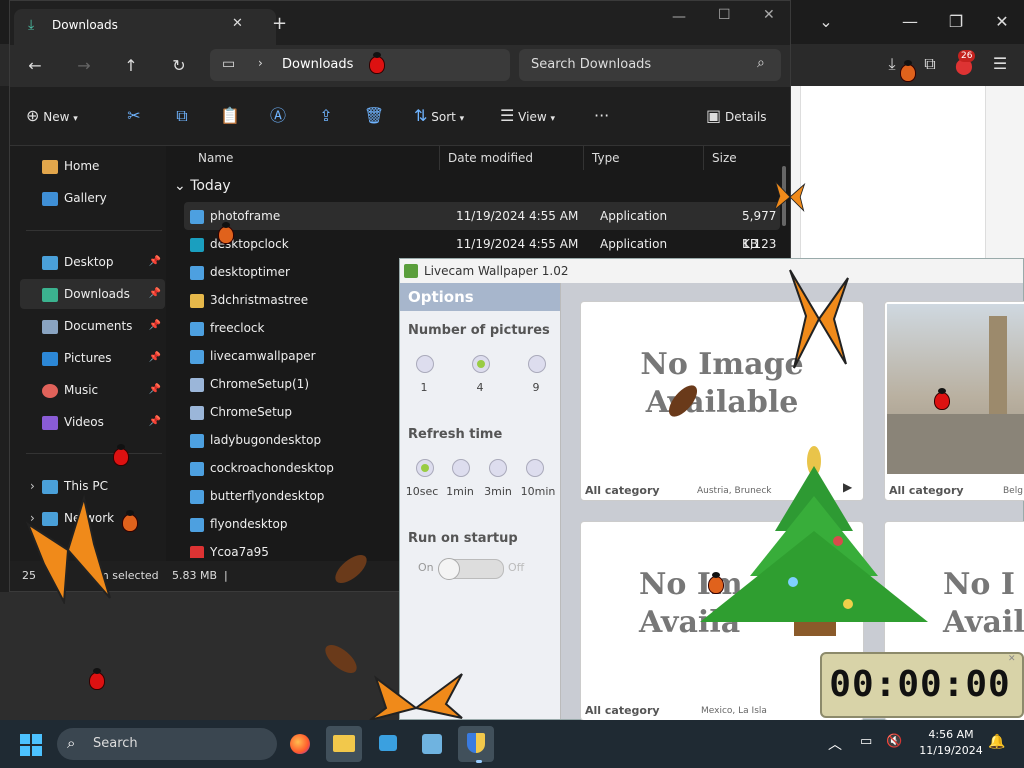 The image size is (1024, 768). What do you see at coordinates (279, 23) in the screenshot?
I see `new-tab-icon: +` at bounding box center [279, 23].